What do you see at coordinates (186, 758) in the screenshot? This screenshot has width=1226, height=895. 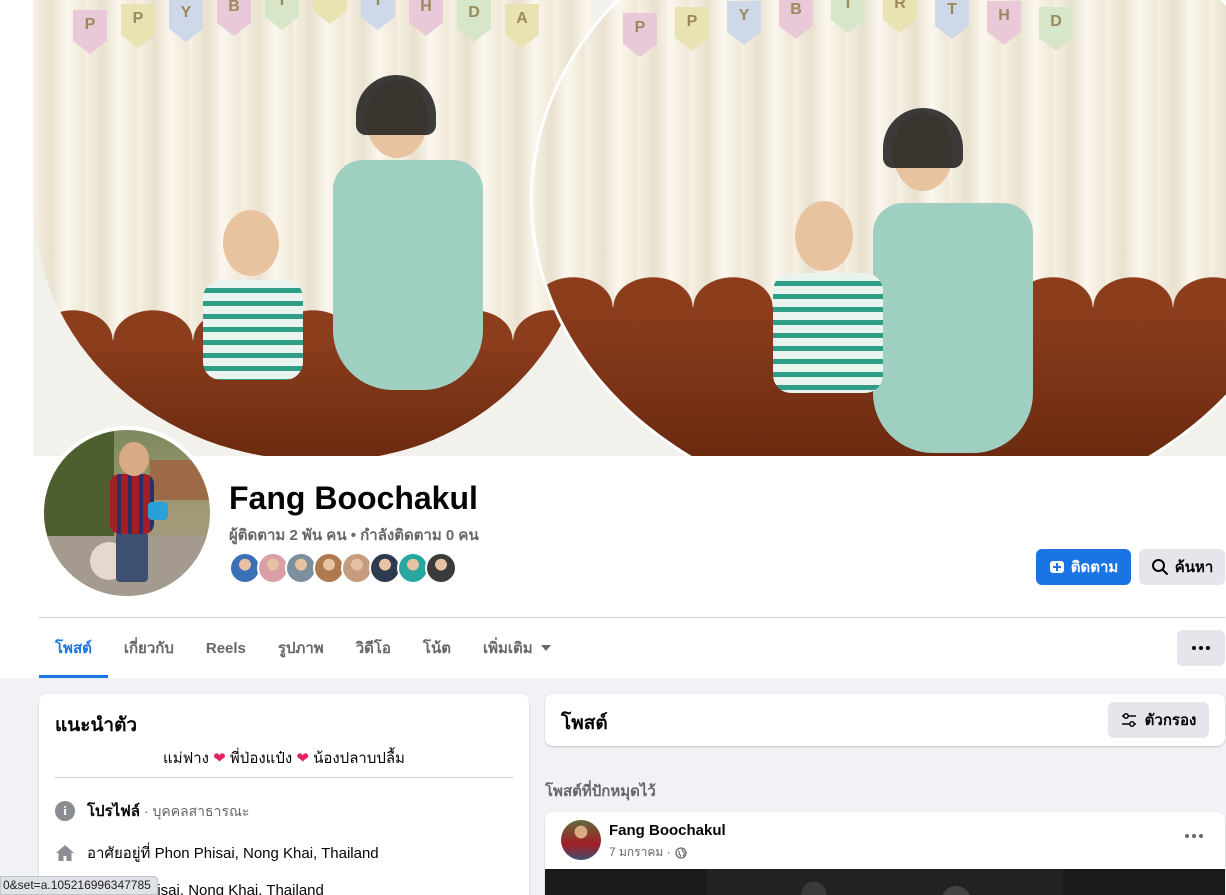 I see `bio-text-1: แม่ฟาง` at bounding box center [186, 758].